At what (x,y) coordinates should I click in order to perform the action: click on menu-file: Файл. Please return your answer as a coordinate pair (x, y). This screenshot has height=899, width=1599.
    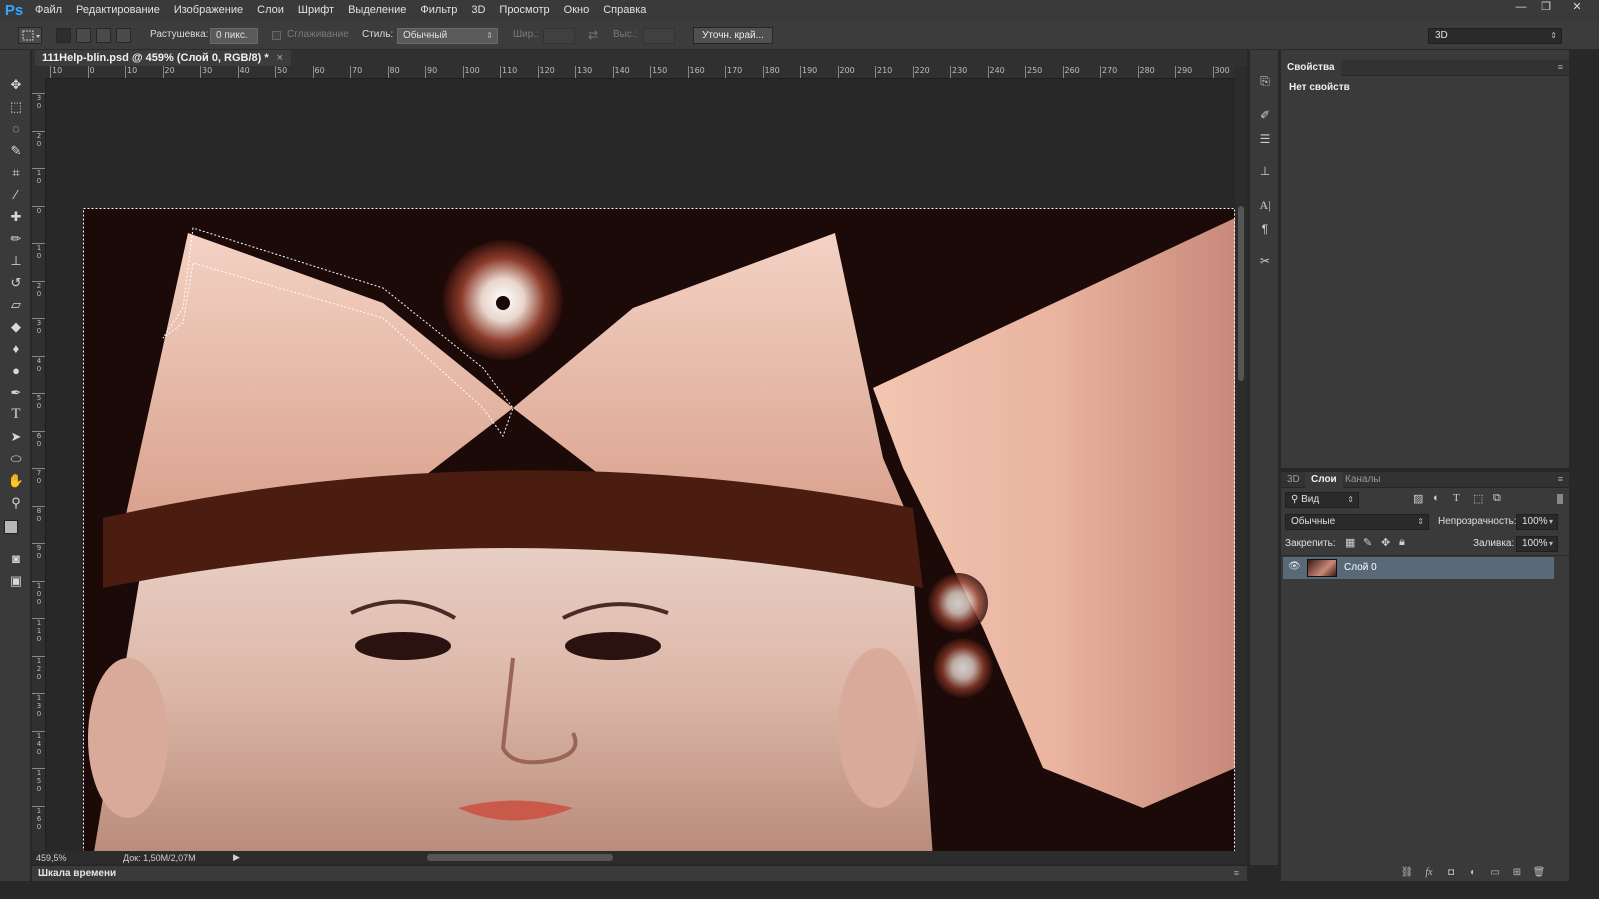
    Looking at the image, I should click on (48, 10).